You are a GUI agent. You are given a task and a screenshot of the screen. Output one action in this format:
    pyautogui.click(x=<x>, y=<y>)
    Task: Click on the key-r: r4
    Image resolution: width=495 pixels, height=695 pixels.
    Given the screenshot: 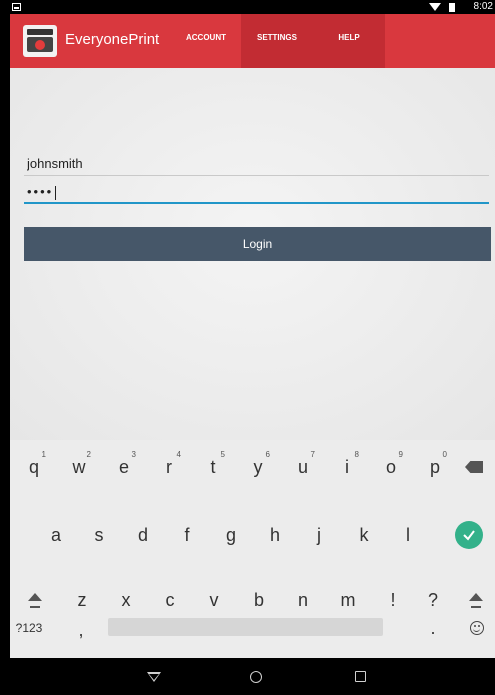 What is the action you would take?
    pyautogui.click(x=169, y=467)
    